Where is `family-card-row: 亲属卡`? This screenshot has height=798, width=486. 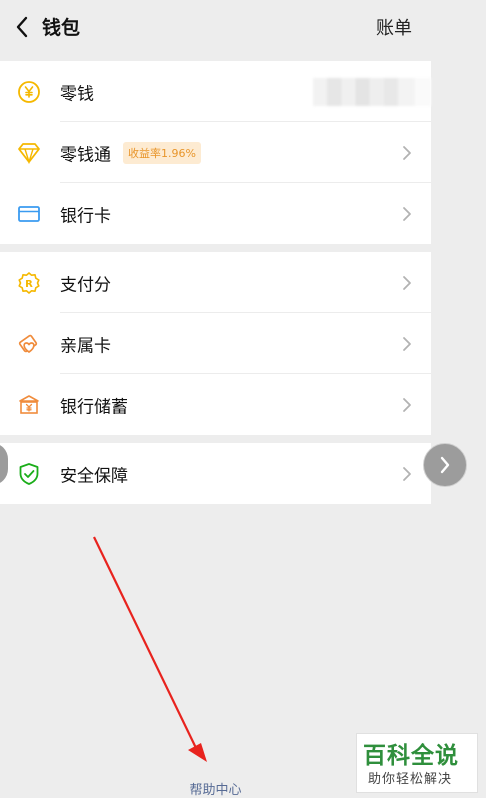
family-card-row: 亲属卡 is located at coordinates (215, 343).